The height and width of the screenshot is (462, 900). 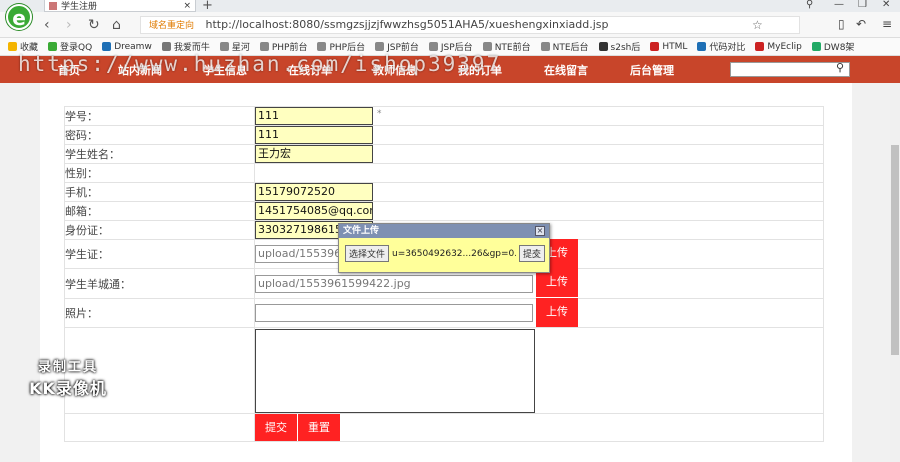 I want to click on student-name-input: 王力宏, so click(x=314, y=154).